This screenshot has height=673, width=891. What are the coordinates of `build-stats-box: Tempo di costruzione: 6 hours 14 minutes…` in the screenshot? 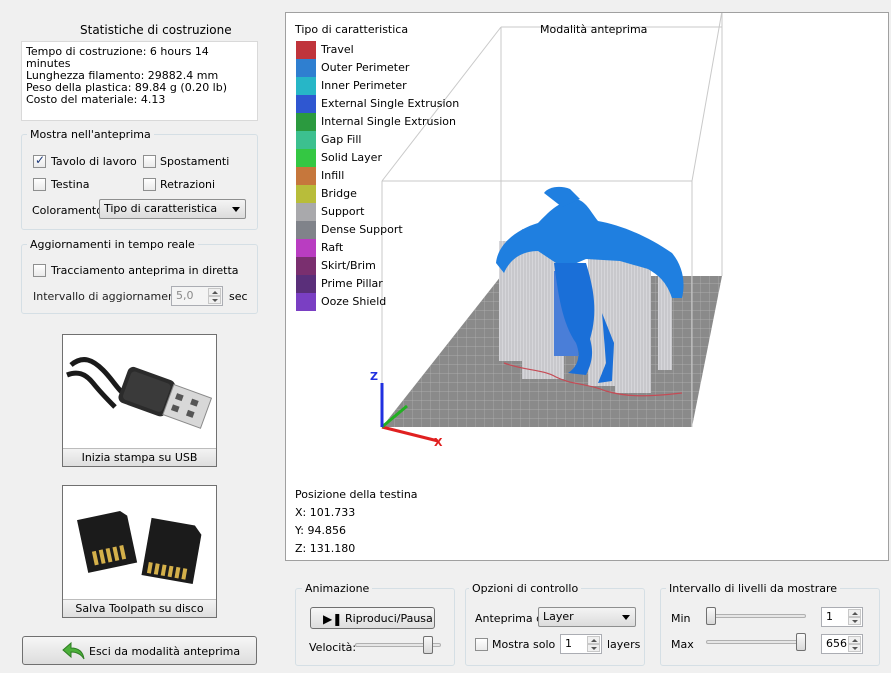 It's located at (139, 81).